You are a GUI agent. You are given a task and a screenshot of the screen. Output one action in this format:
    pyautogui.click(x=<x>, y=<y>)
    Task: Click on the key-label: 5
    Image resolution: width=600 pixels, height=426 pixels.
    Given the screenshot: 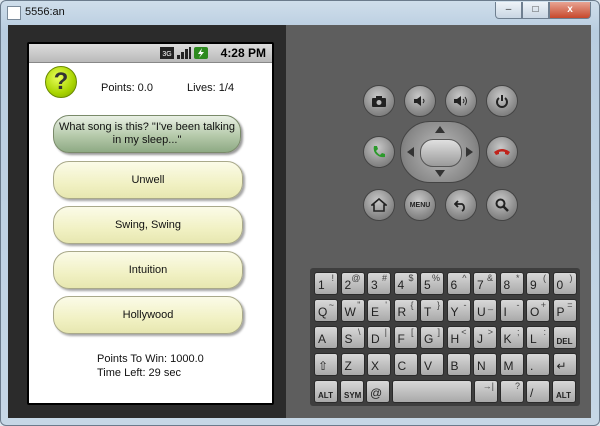 What is the action you would take?
    pyautogui.click(x=427, y=285)
    